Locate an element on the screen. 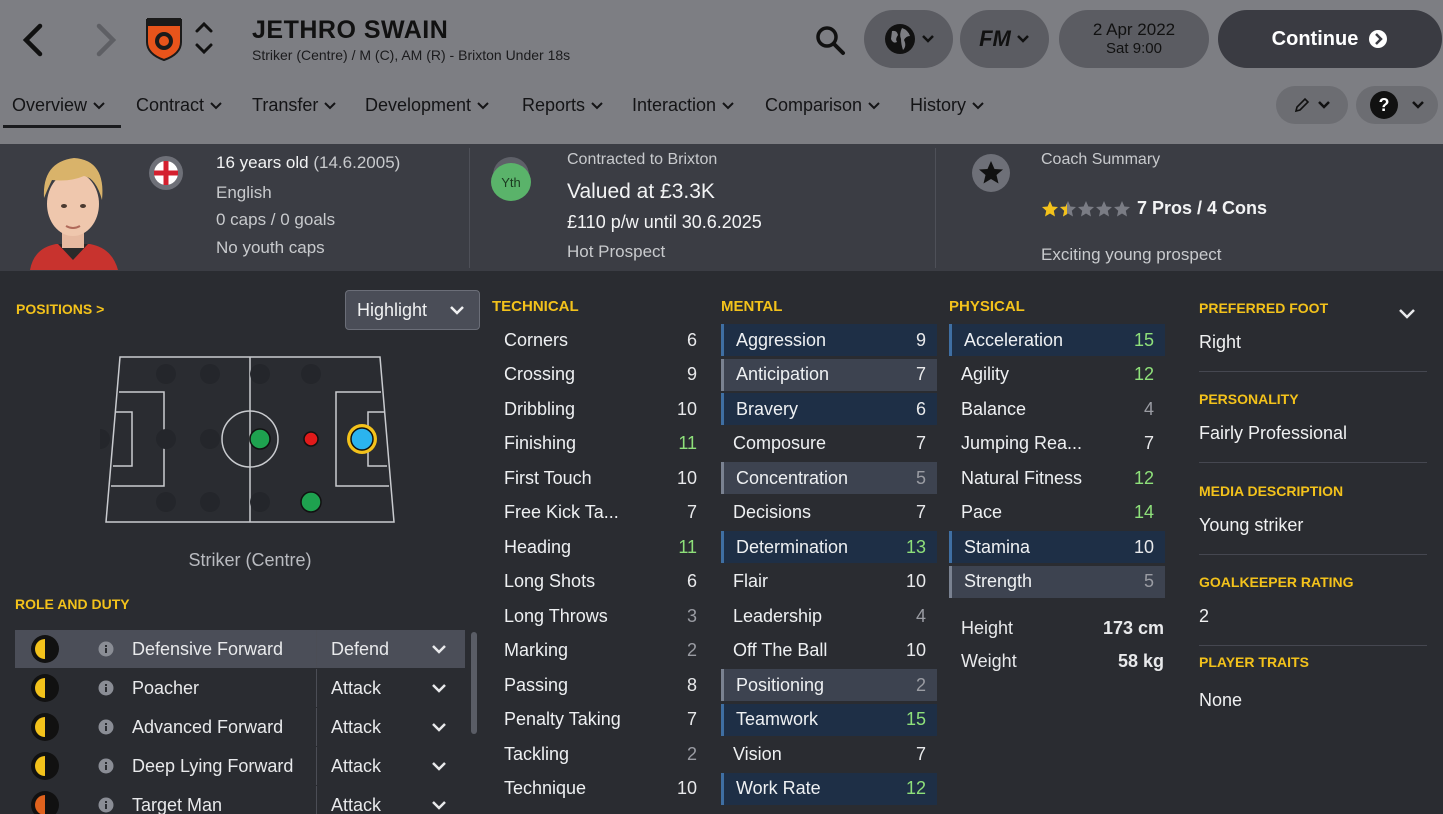  attribute-row: Off The Ball 10 is located at coordinates (829, 651).